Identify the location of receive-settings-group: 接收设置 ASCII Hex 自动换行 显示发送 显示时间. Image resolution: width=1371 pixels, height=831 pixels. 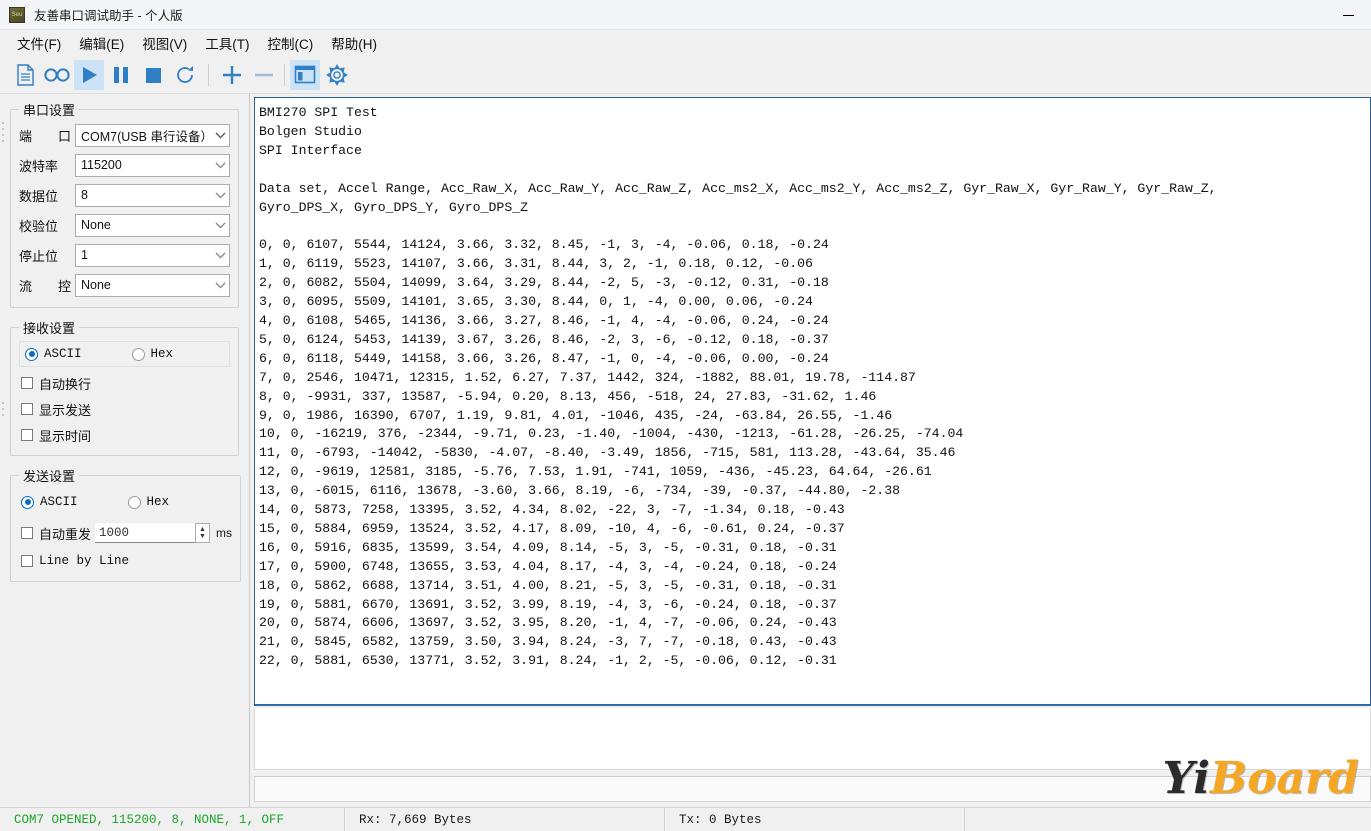
(124, 387).